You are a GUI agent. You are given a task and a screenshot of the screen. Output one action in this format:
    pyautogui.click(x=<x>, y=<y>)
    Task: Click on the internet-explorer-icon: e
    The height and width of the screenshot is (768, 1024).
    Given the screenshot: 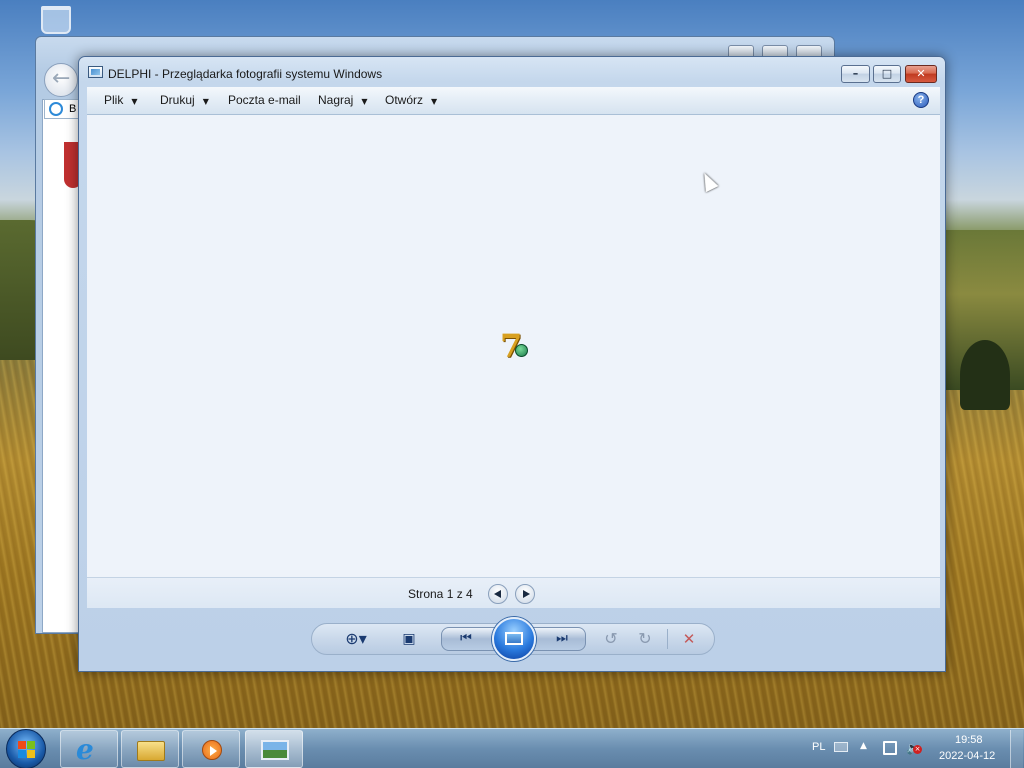 What is the action you would take?
    pyautogui.click(x=85, y=749)
    